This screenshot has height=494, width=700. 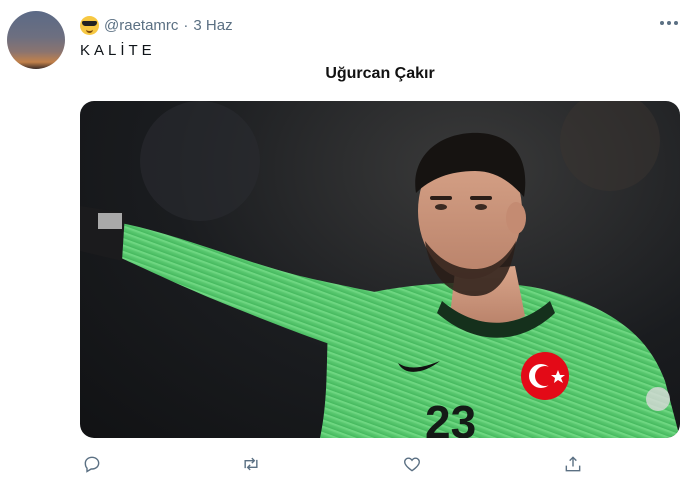 What do you see at coordinates (118, 50) in the screenshot?
I see `tweet-text: KALİTE` at bounding box center [118, 50].